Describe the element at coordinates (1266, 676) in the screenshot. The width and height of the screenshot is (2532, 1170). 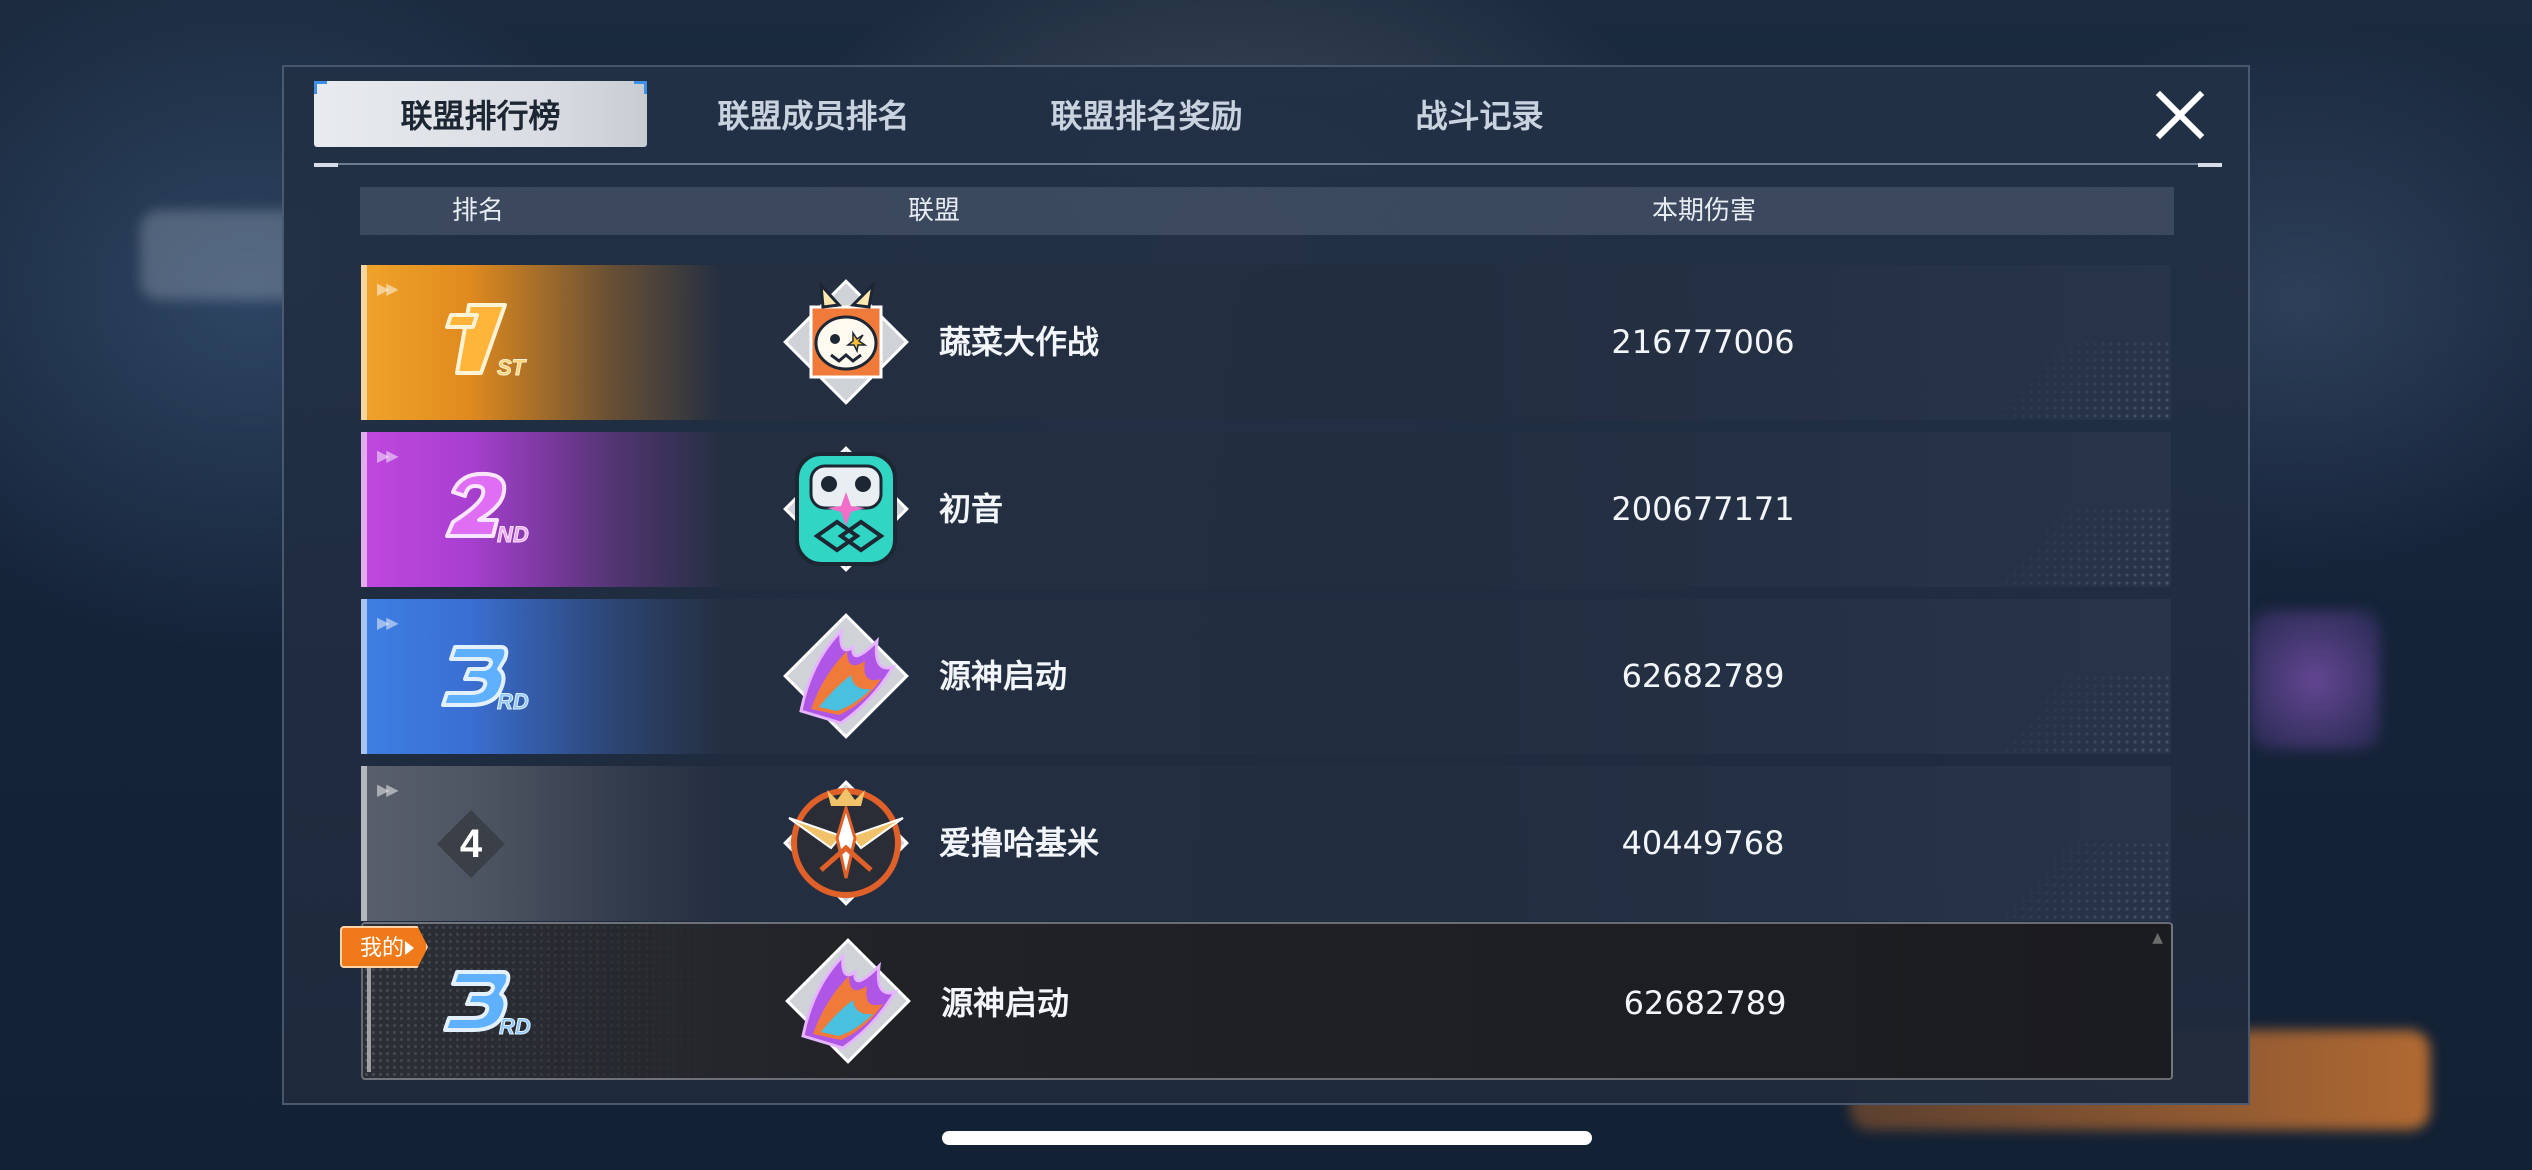
I see `leaderboard-row: ▶▶ RD 源神启动 62682789` at that location.